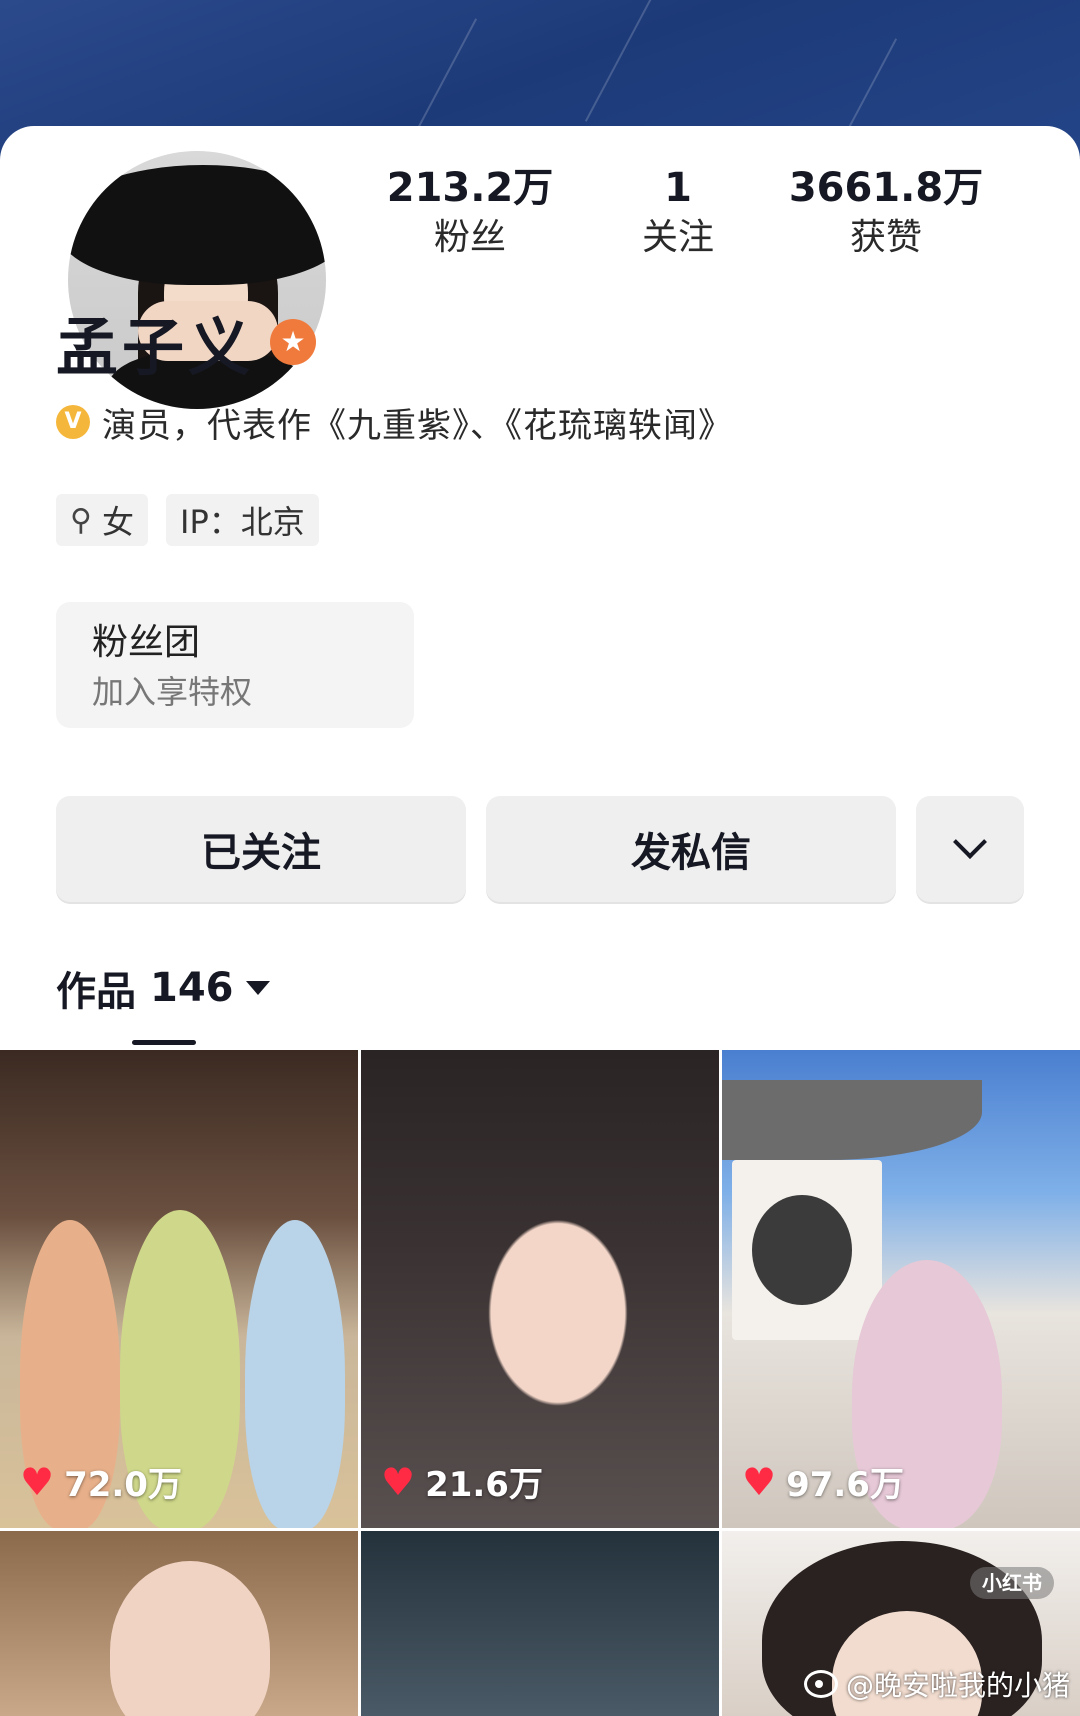 The height and width of the screenshot is (1716, 1080). I want to click on stat-value: 1, so click(678, 188).